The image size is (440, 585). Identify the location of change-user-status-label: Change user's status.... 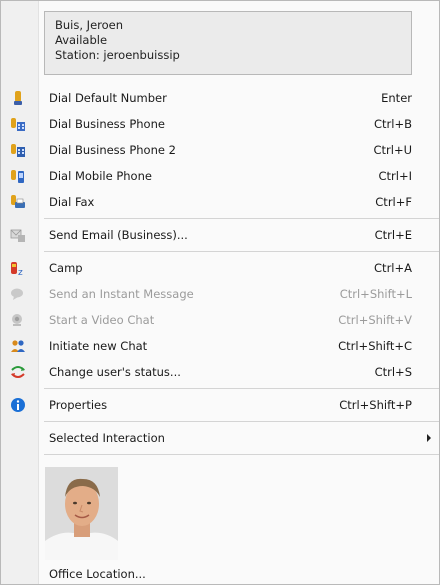
(115, 372).